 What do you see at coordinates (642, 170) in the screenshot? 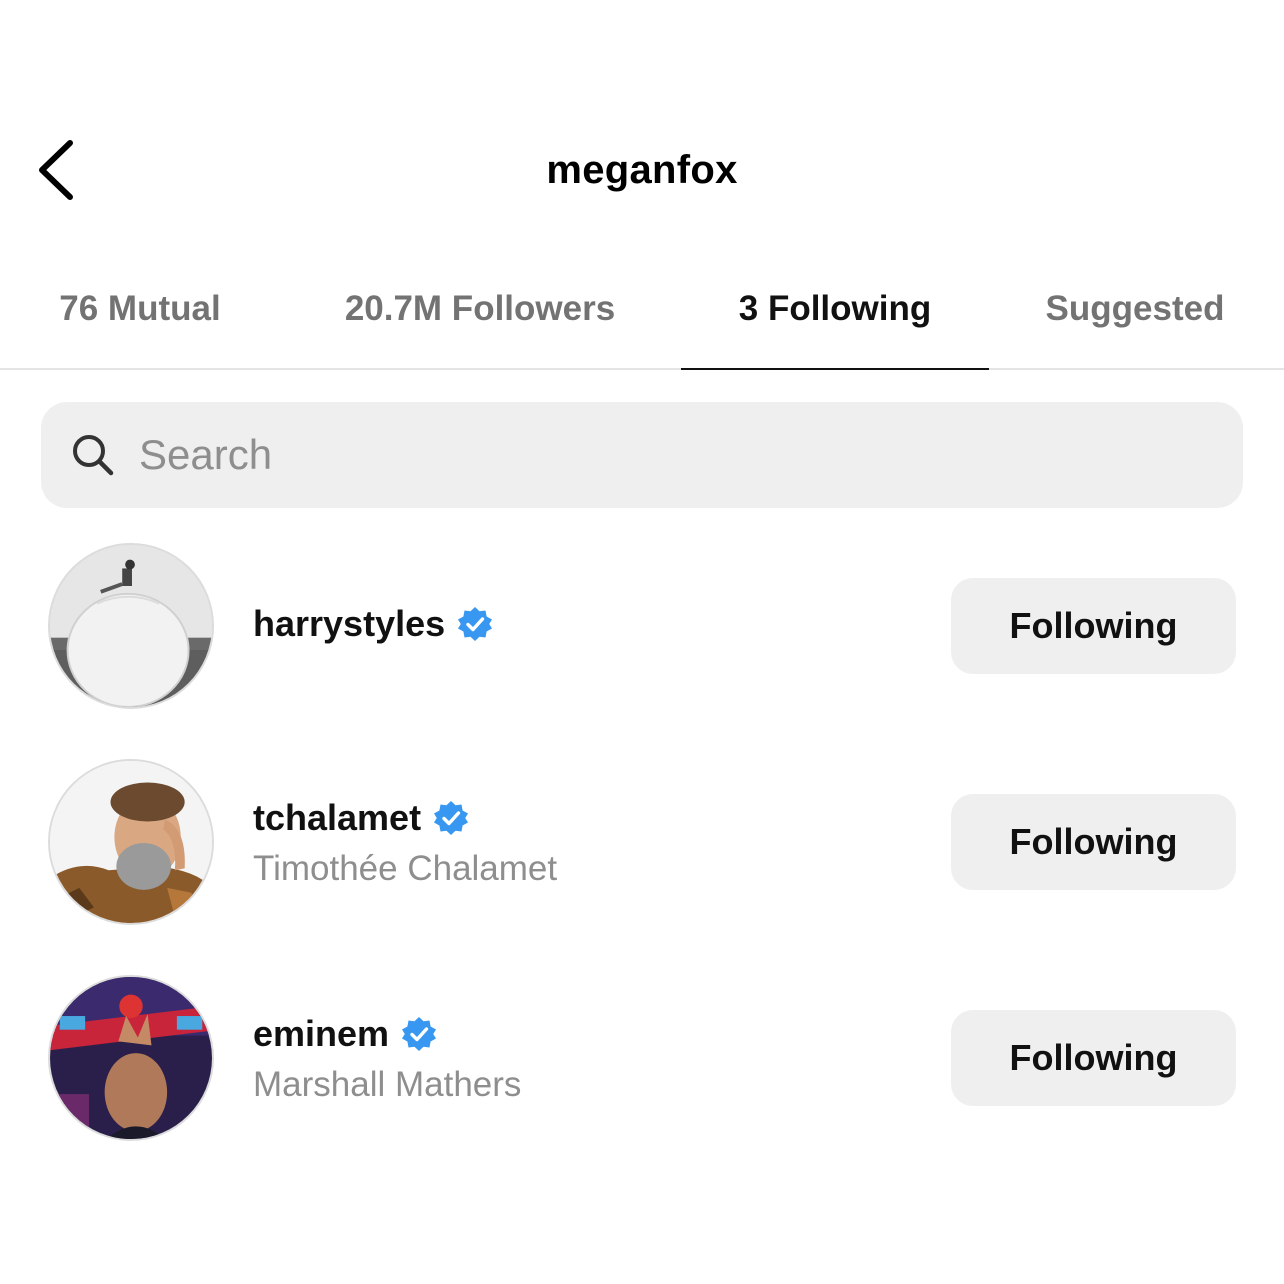
I see `page-title: meganfox` at bounding box center [642, 170].